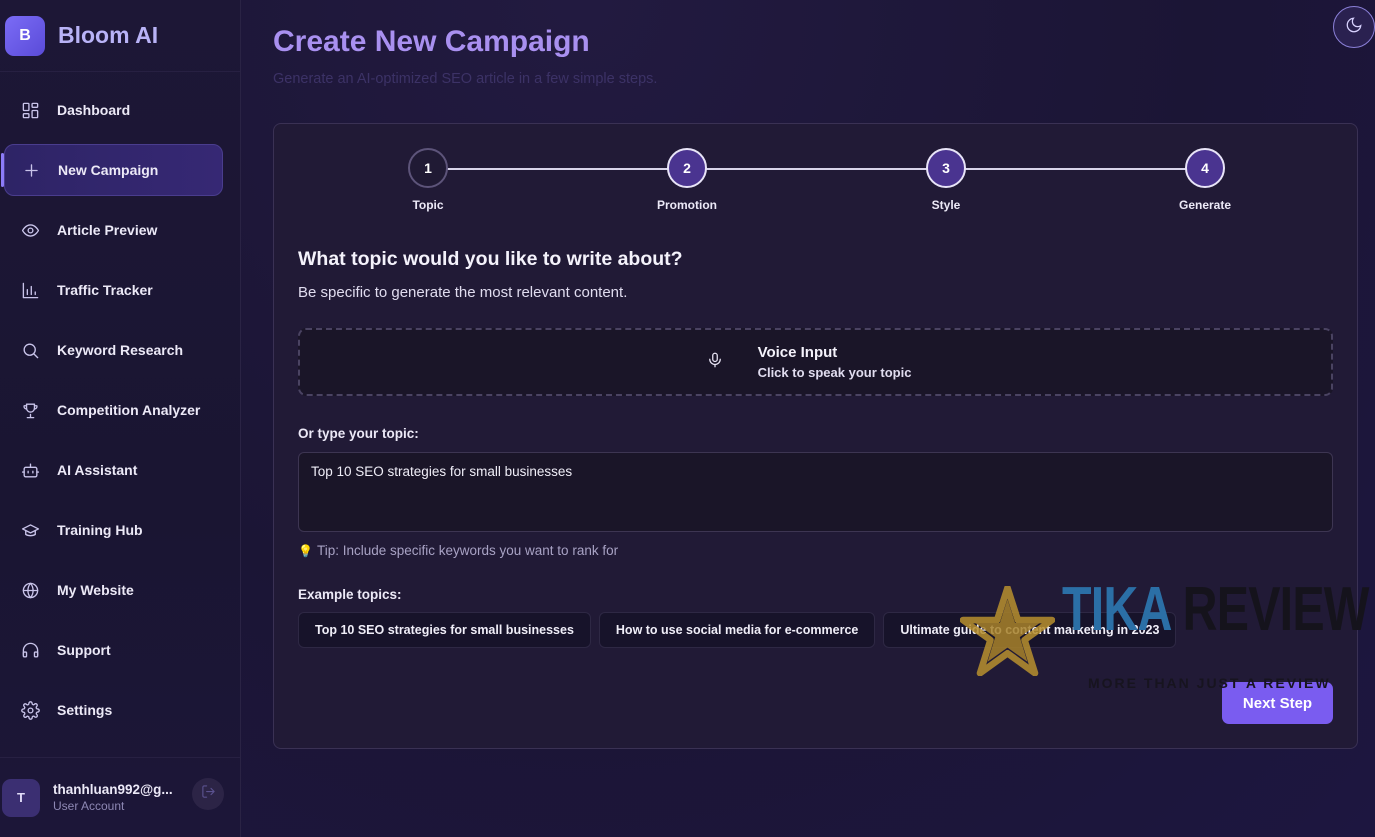  I want to click on logout-icon, so click(208, 794).